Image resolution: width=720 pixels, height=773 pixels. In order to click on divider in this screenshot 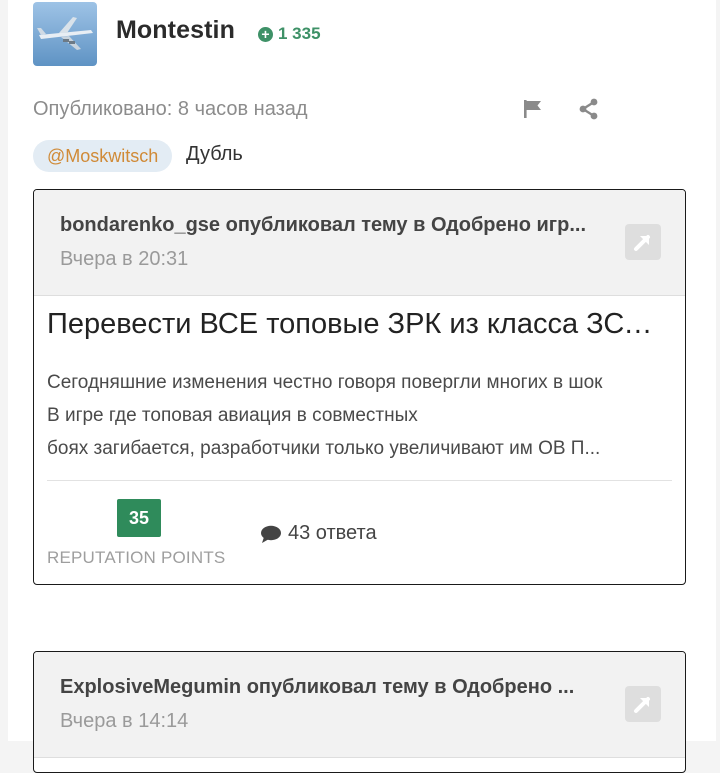, I will do `click(359, 480)`.